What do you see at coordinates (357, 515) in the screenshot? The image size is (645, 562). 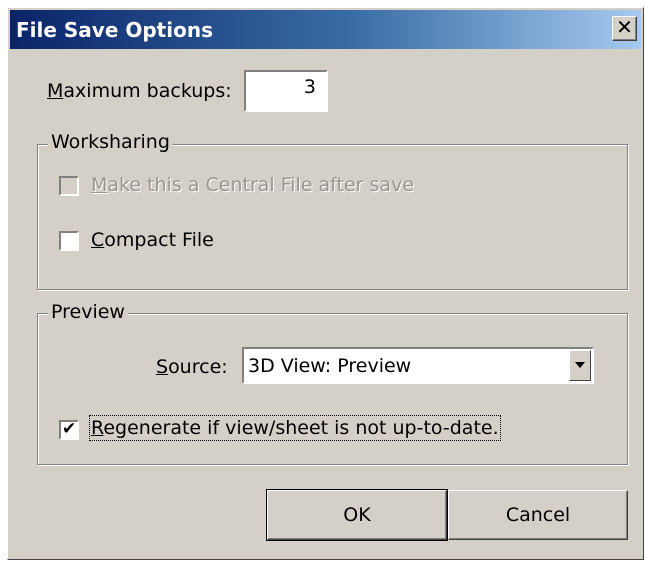 I see `ok-button: OK` at bounding box center [357, 515].